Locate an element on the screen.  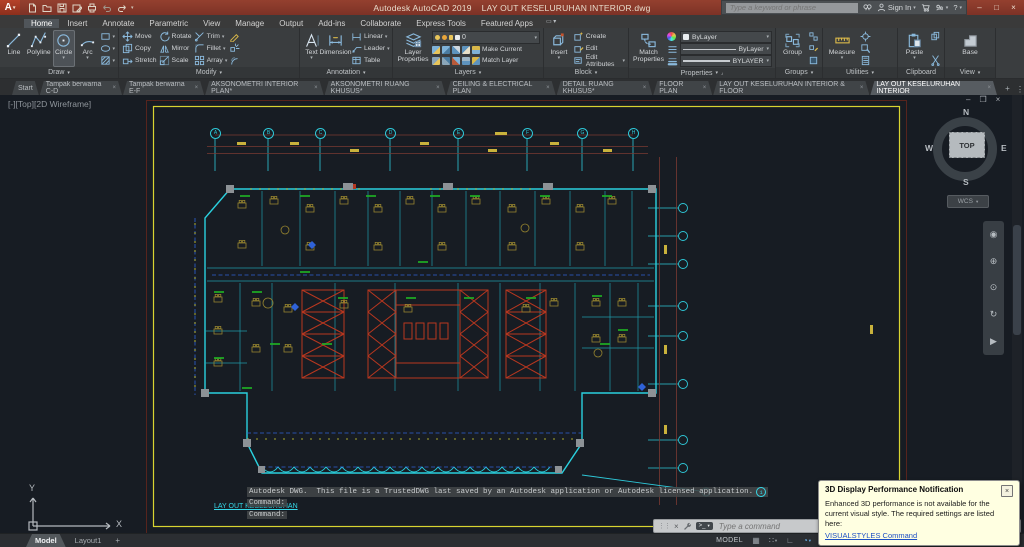
command-prompt-button: >_ ▾ is located at coordinates (704, 526).